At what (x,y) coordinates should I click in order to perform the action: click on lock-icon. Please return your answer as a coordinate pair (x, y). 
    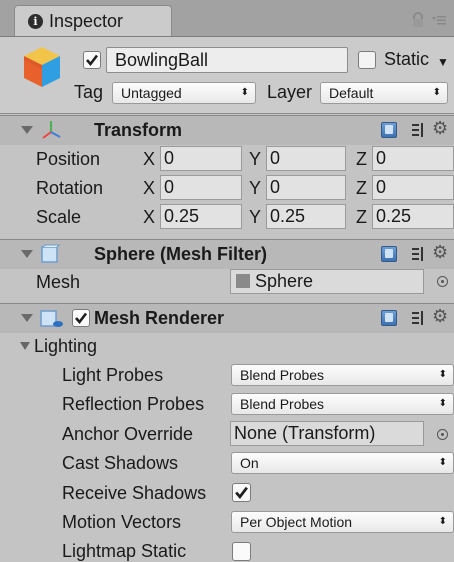
    Looking at the image, I should click on (418, 20).